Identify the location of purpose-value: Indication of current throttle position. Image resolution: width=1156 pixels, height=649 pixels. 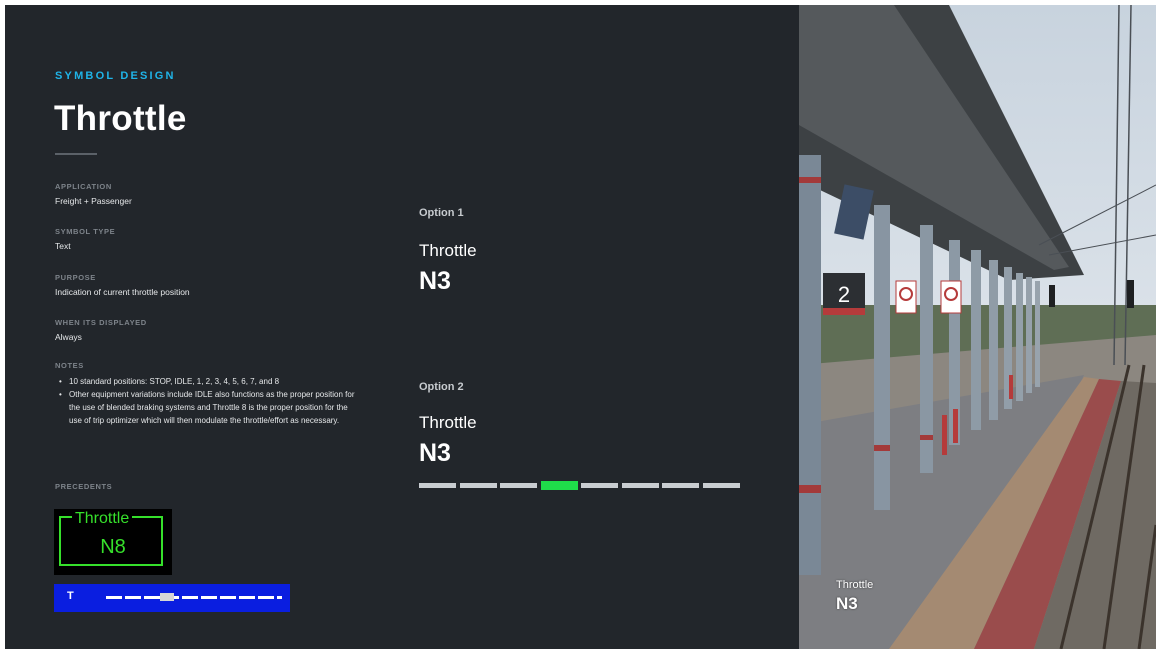
(122, 292).